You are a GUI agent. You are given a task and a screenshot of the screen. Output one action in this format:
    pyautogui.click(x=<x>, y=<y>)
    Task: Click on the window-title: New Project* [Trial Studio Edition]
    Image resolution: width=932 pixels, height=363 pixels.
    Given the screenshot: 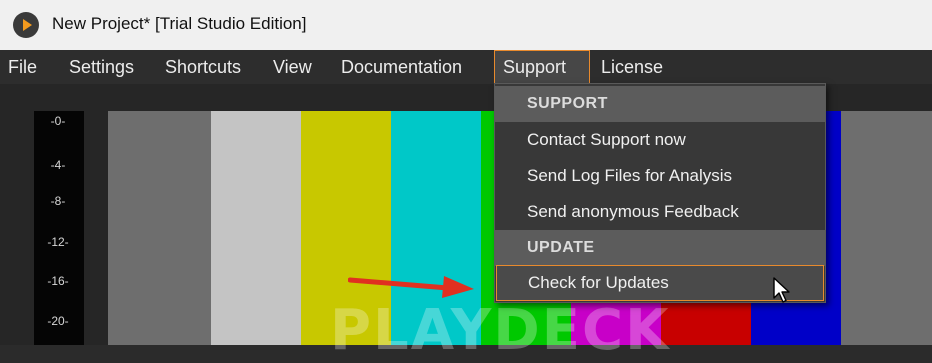 What is the action you would take?
    pyautogui.click(x=179, y=23)
    